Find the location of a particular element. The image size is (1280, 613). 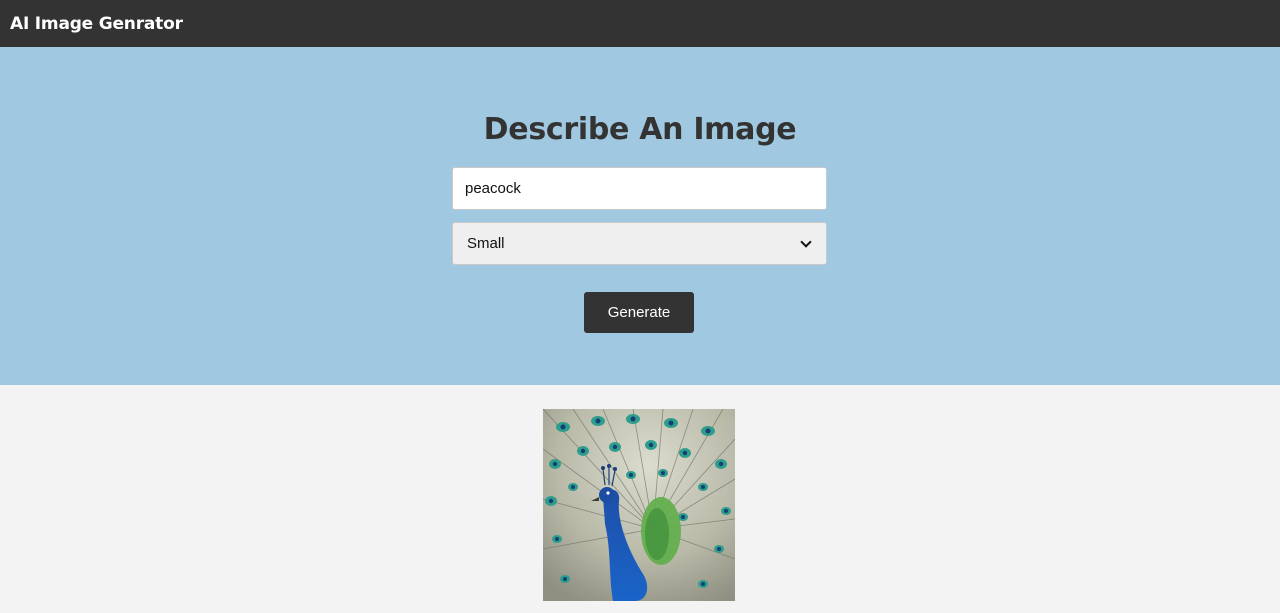

prompt-input is located at coordinates (639, 188).